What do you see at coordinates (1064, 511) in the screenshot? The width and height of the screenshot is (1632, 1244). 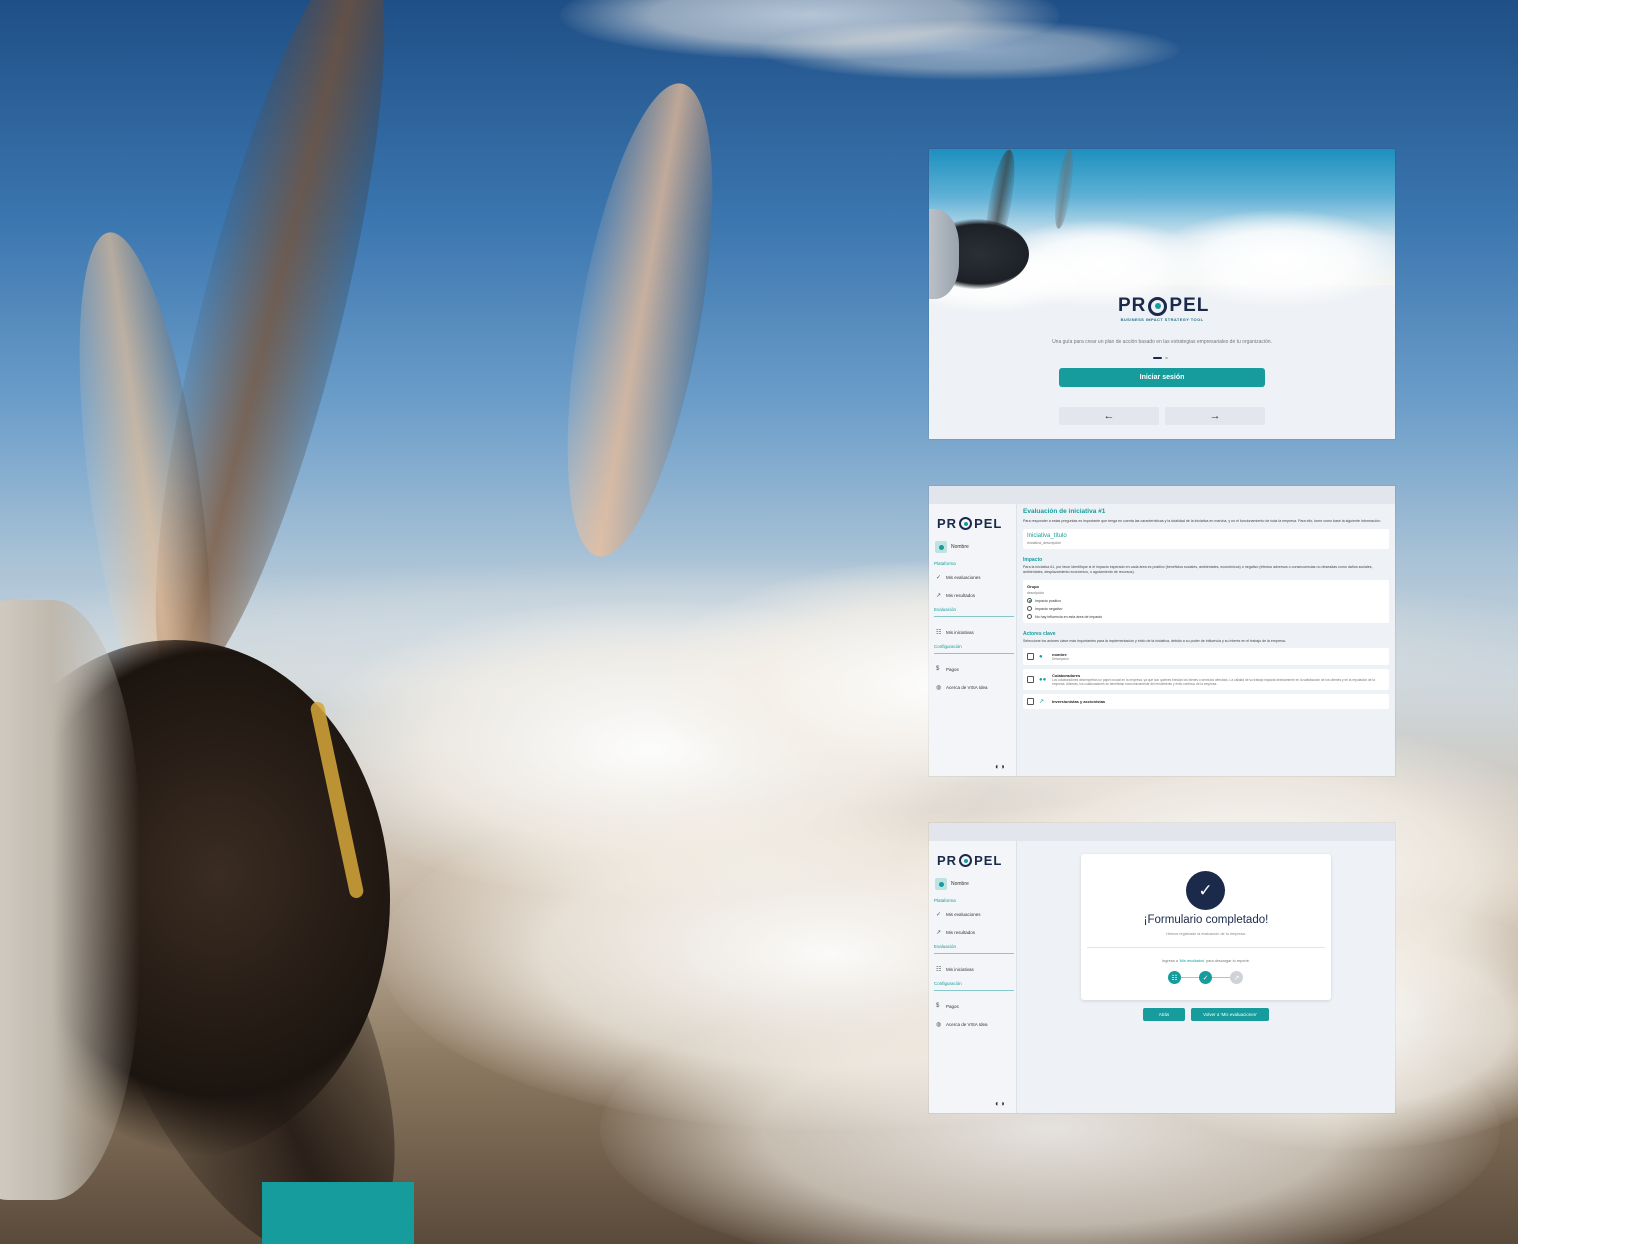 I see `page-title: Evaluación de iniciativa #1` at bounding box center [1064, 511].